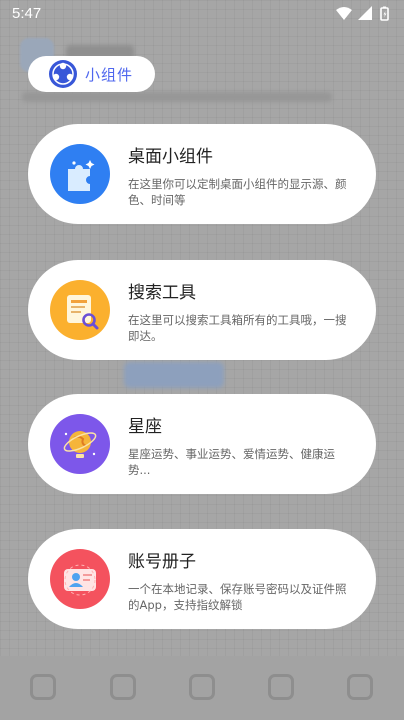 Image resolution: width=404 pixels, height=720 pixels. Describe the element at coordinates (360, 687) in the screenshot. I see `nav-profile-icon` at that location.